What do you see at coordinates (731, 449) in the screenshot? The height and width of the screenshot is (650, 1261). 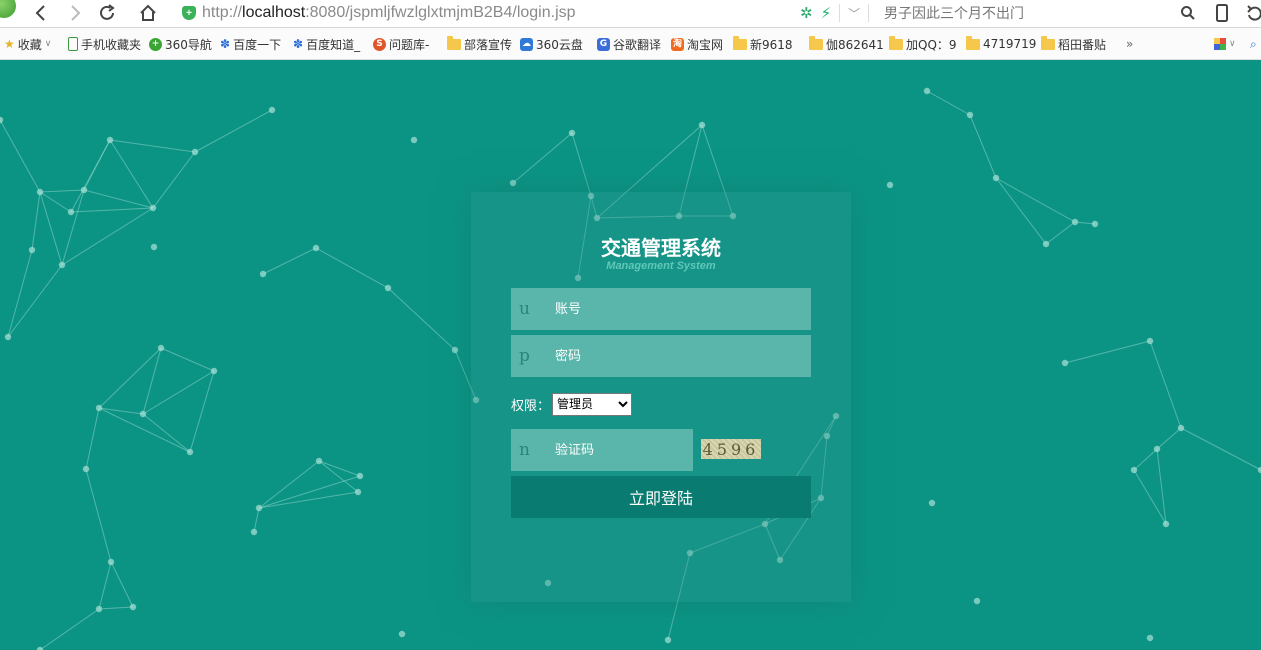 I see `captcha-image: 4596` at bounding box center [731, 449].